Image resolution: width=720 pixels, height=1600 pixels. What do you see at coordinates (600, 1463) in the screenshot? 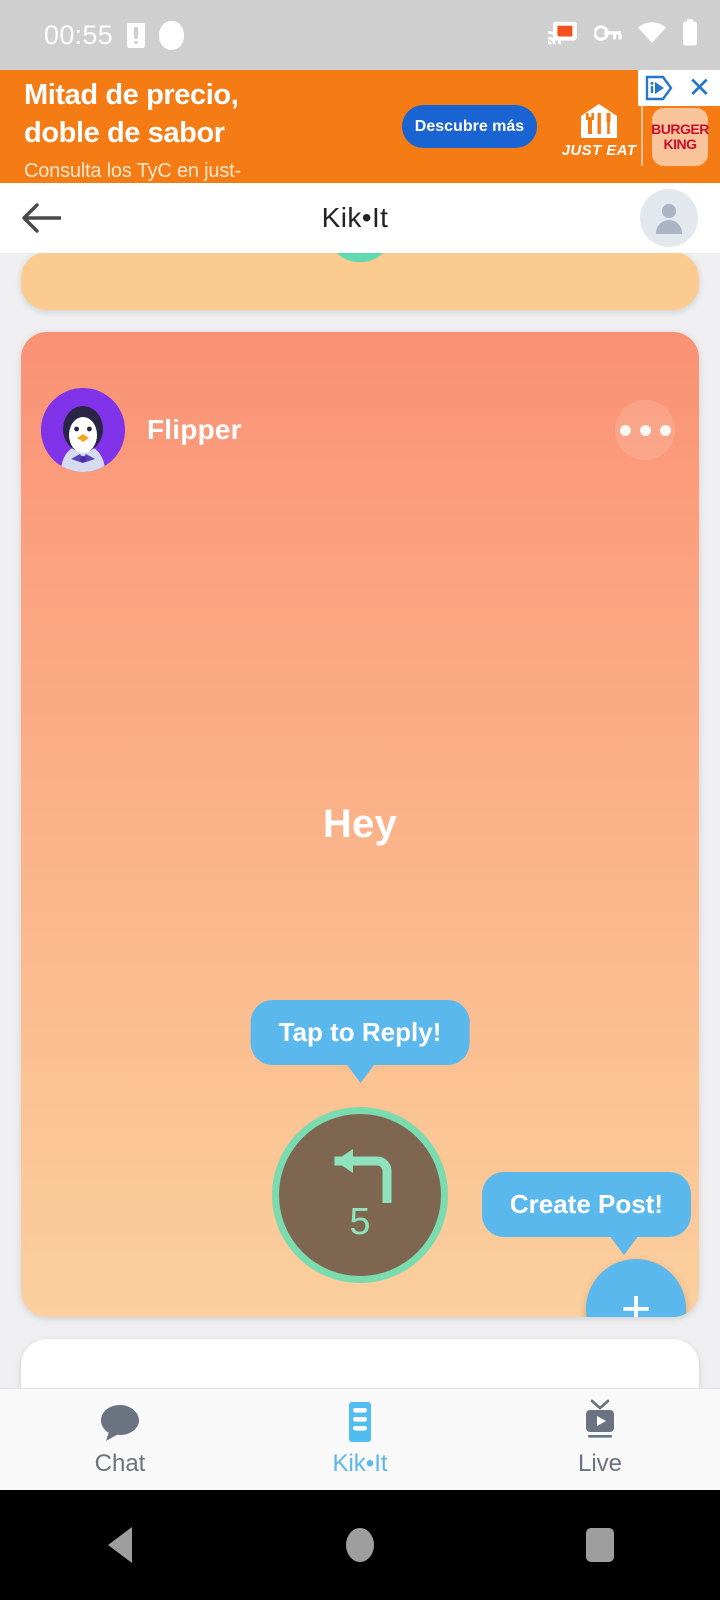
I see `nav-label-live: Live` at bounding box center [600, 1463].